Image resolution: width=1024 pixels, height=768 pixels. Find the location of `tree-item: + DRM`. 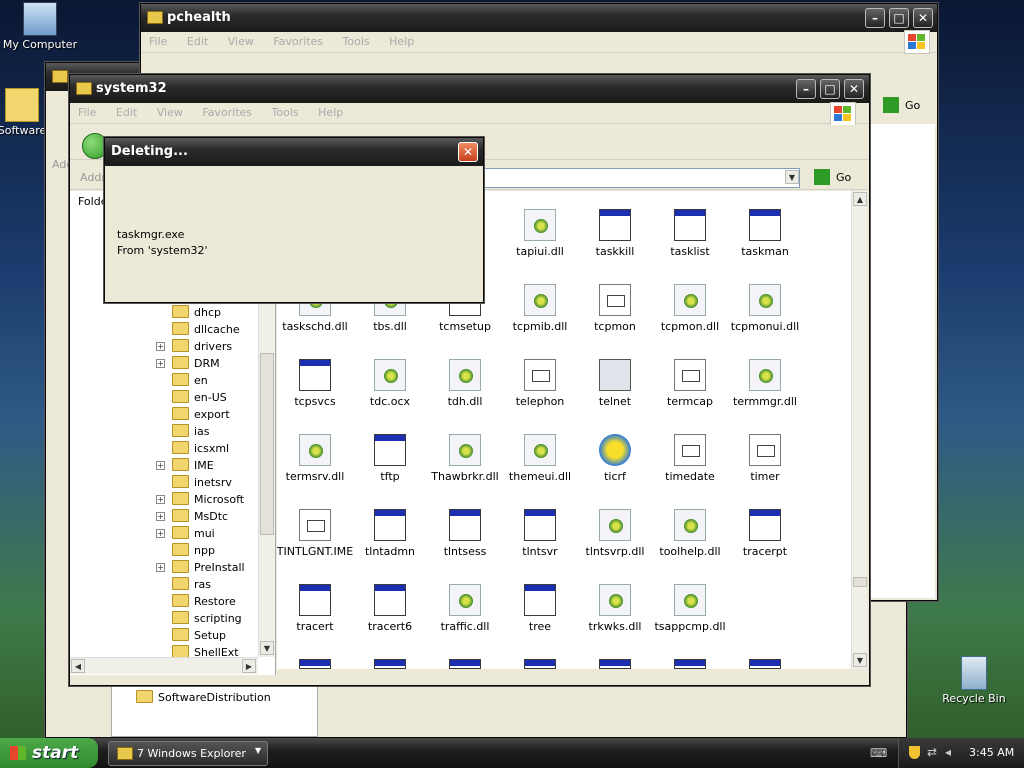

tree-item: + DRM is located at coordinates (188, 363).